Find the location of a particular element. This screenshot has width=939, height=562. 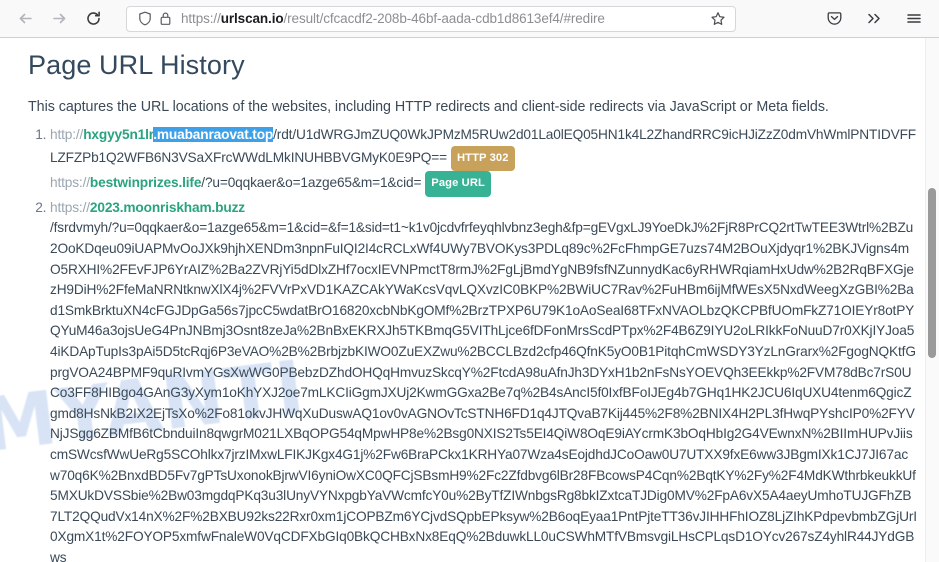

pocket-icon is located at coordinates (834, 19).